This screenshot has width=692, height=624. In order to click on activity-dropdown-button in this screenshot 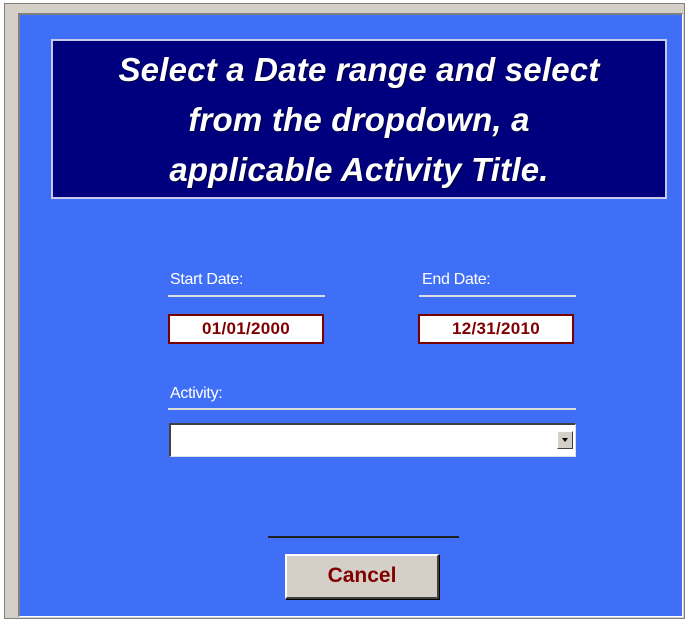, I will do `click(565, 440)`.